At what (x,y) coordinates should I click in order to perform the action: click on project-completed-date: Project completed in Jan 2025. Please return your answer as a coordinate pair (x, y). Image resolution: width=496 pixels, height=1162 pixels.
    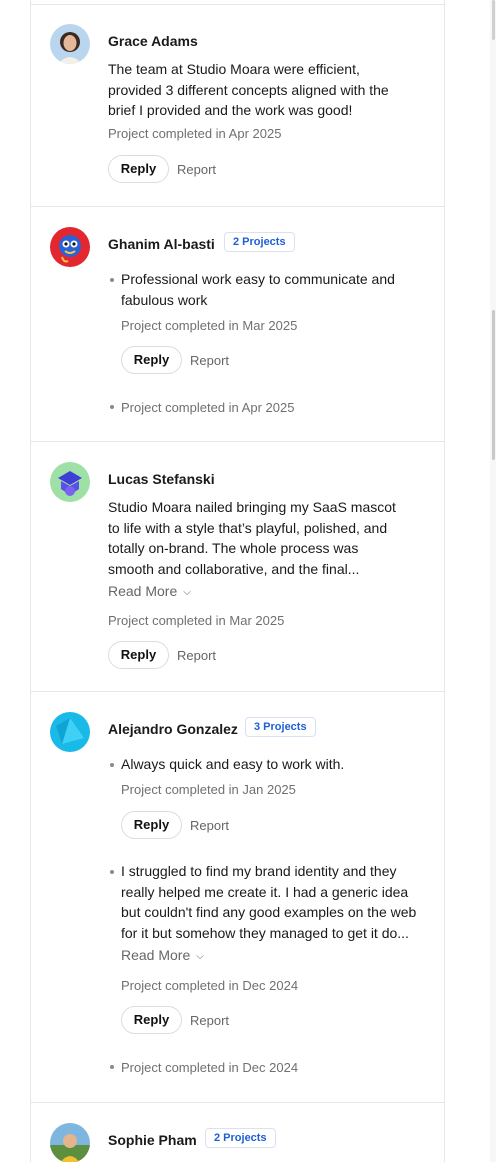
    Looking at the image, I should click on (208, 789).